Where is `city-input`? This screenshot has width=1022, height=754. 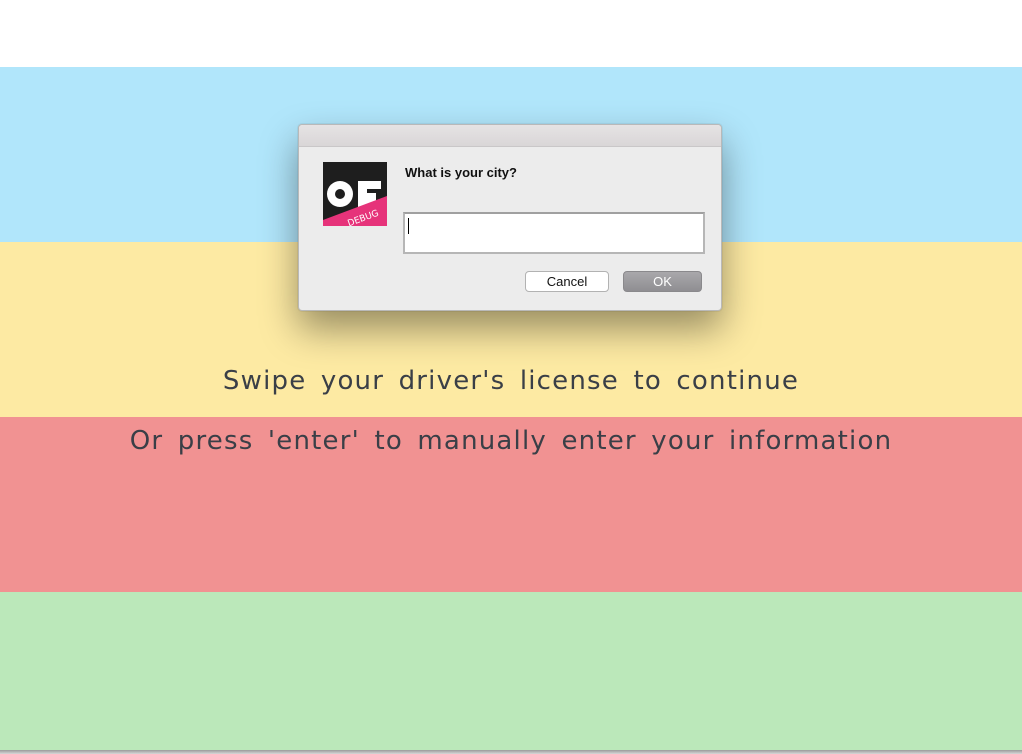 city-input is located at coordinates (554, 233).